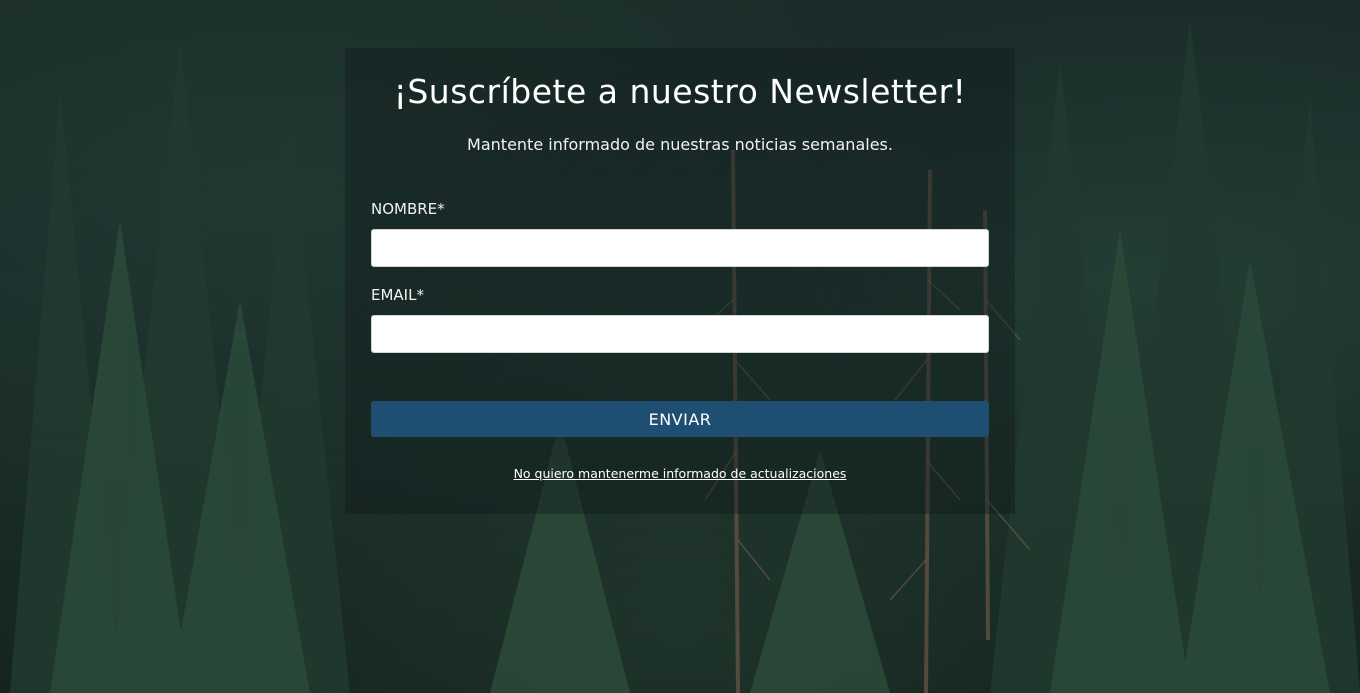 This screenshot has width=1360, height=693. Describe the element at coordinates (680, 419) in the screenshot. I see `submit-button: ENVIAR` at that location.